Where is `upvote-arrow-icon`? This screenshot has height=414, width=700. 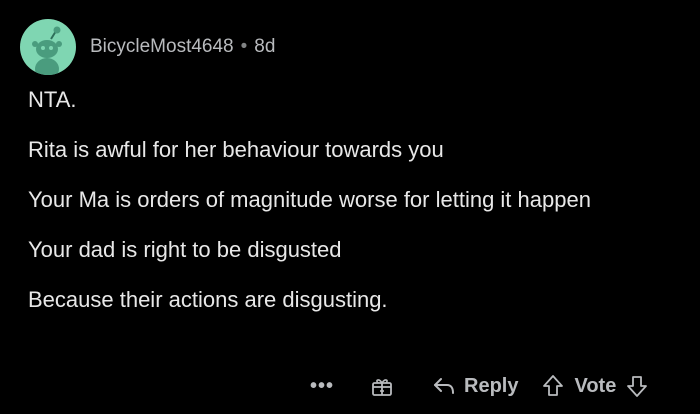
upvote-arrow-icon is located at coordinates (553, 386).